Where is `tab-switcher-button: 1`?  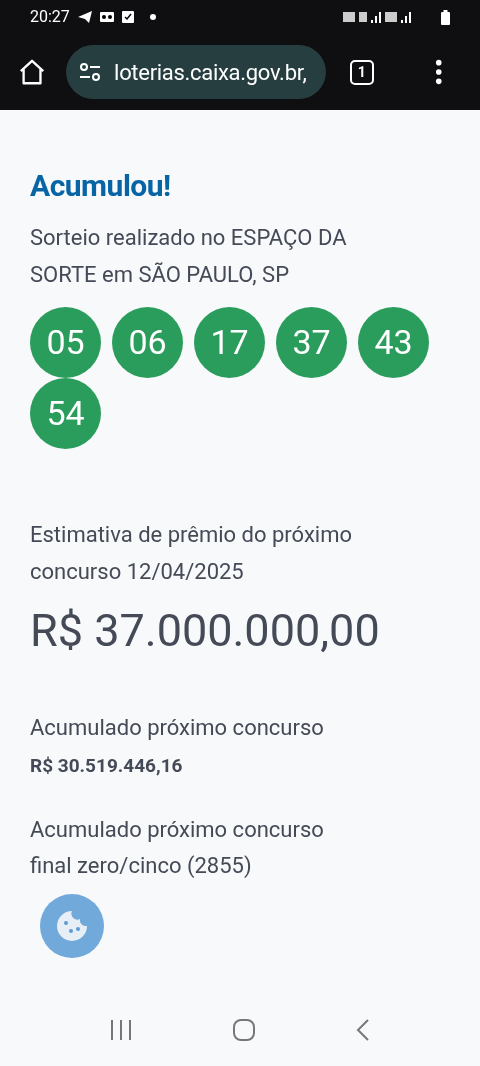
tab-switcher-button: 1 is located at coordinates (361, 72).